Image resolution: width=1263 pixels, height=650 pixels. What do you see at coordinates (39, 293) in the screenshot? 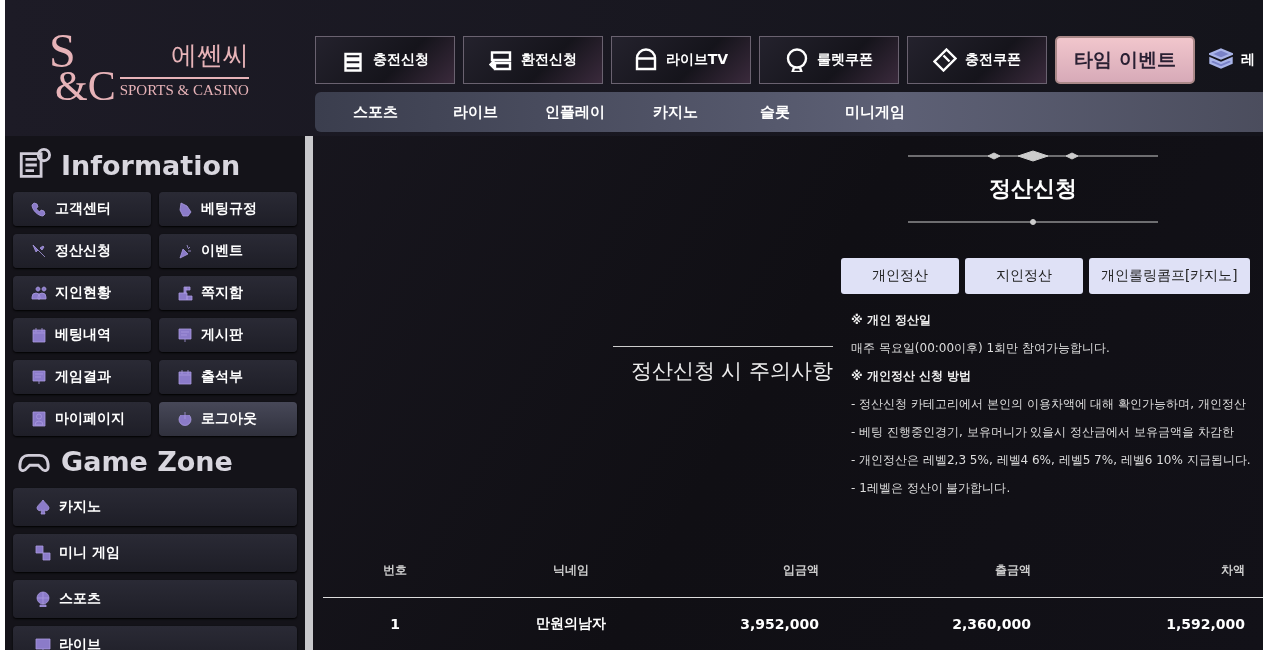
I see `people-icon` at bounding box center [39, 293].